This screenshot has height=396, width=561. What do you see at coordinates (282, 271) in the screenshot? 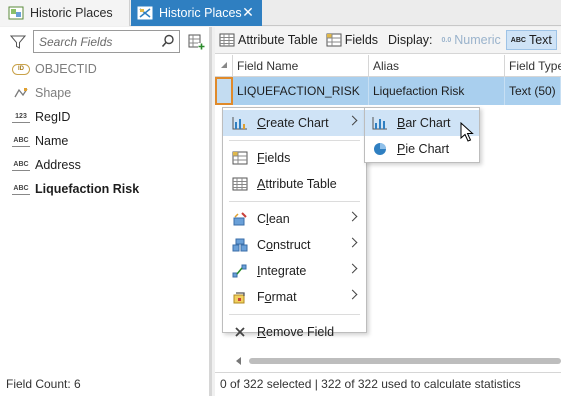
I see `menu-label: Integrate` at bounding box center [282, 271].